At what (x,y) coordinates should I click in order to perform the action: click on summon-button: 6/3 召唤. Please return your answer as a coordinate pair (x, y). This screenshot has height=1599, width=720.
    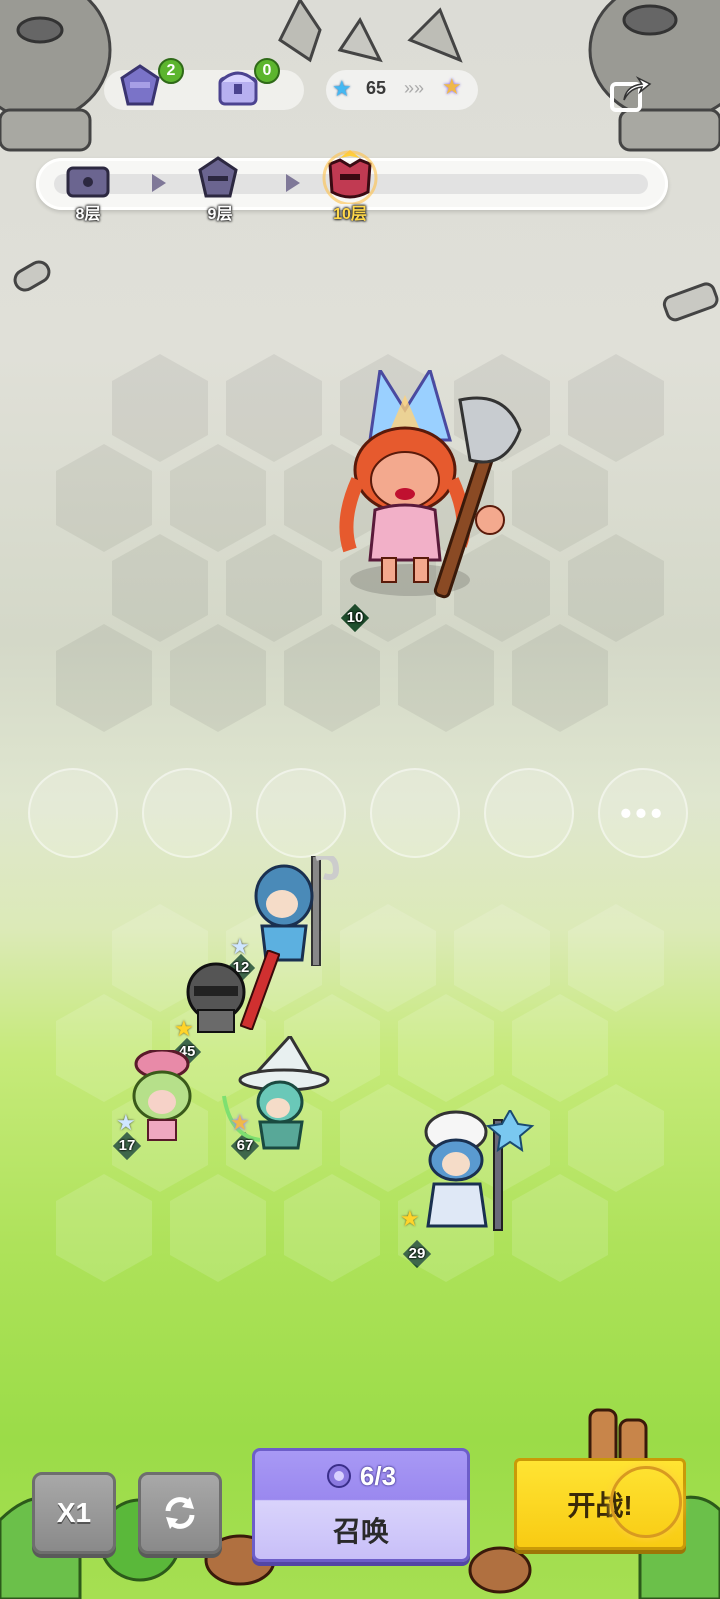
    Looking at the image, I should click on (361, 1505).